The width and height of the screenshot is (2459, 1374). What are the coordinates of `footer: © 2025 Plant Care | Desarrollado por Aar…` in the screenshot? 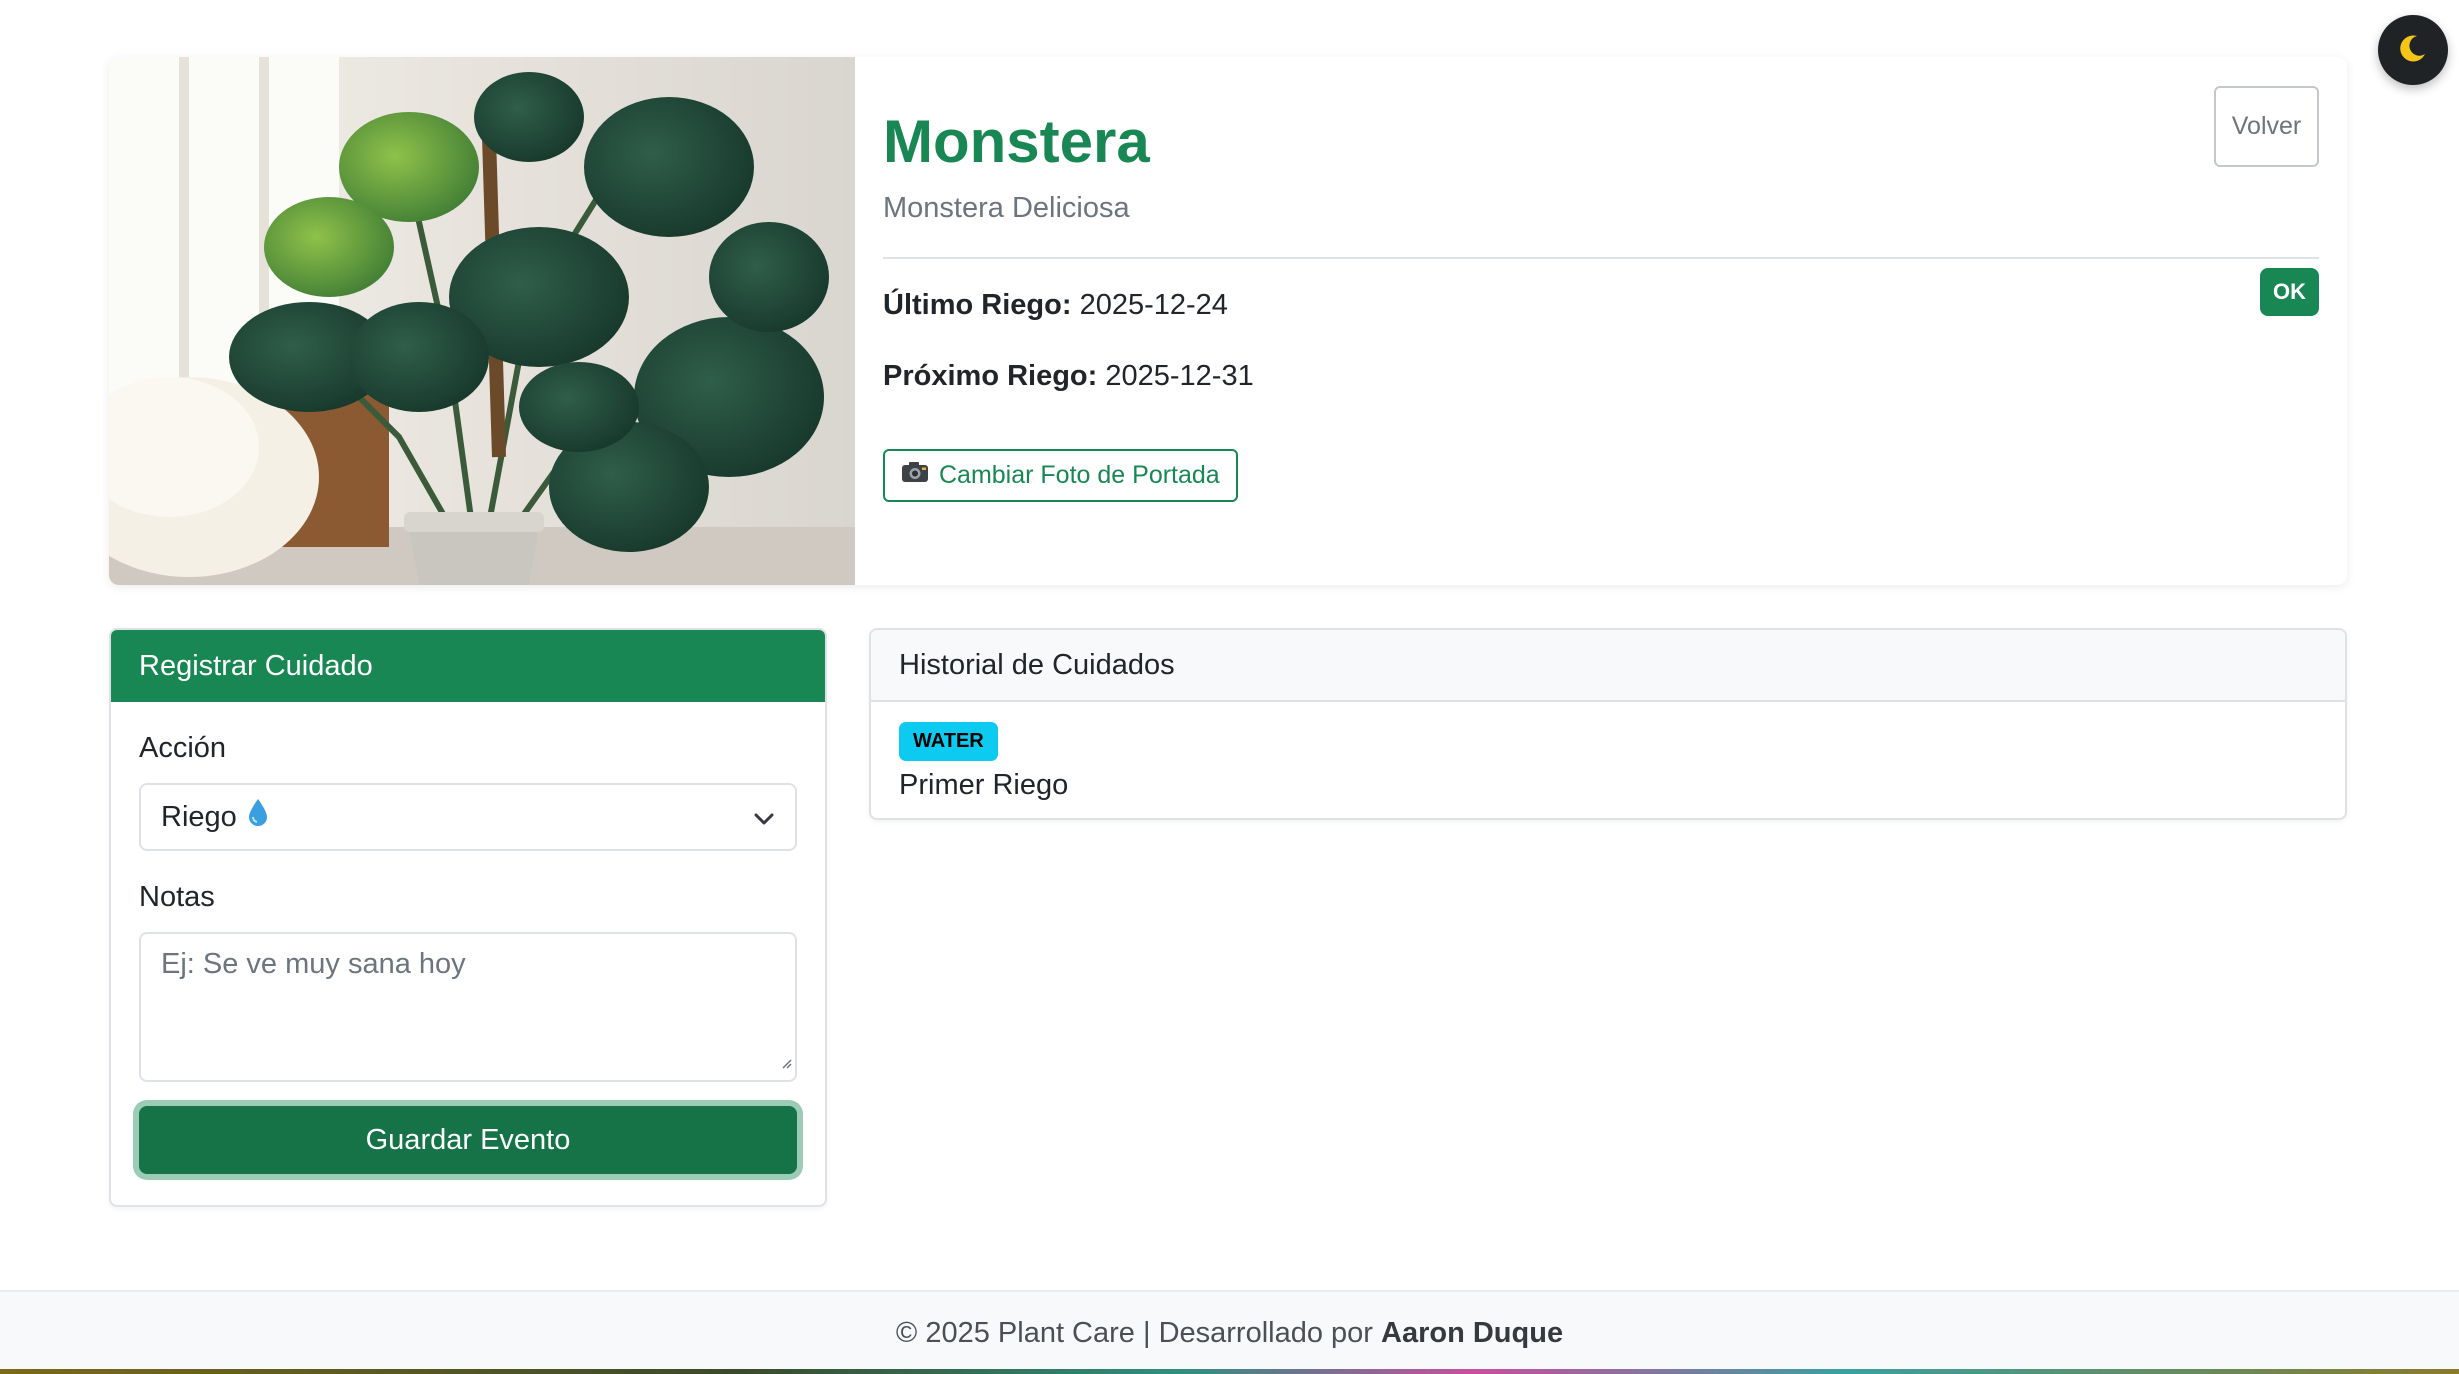 It's located at (1229, 1332).